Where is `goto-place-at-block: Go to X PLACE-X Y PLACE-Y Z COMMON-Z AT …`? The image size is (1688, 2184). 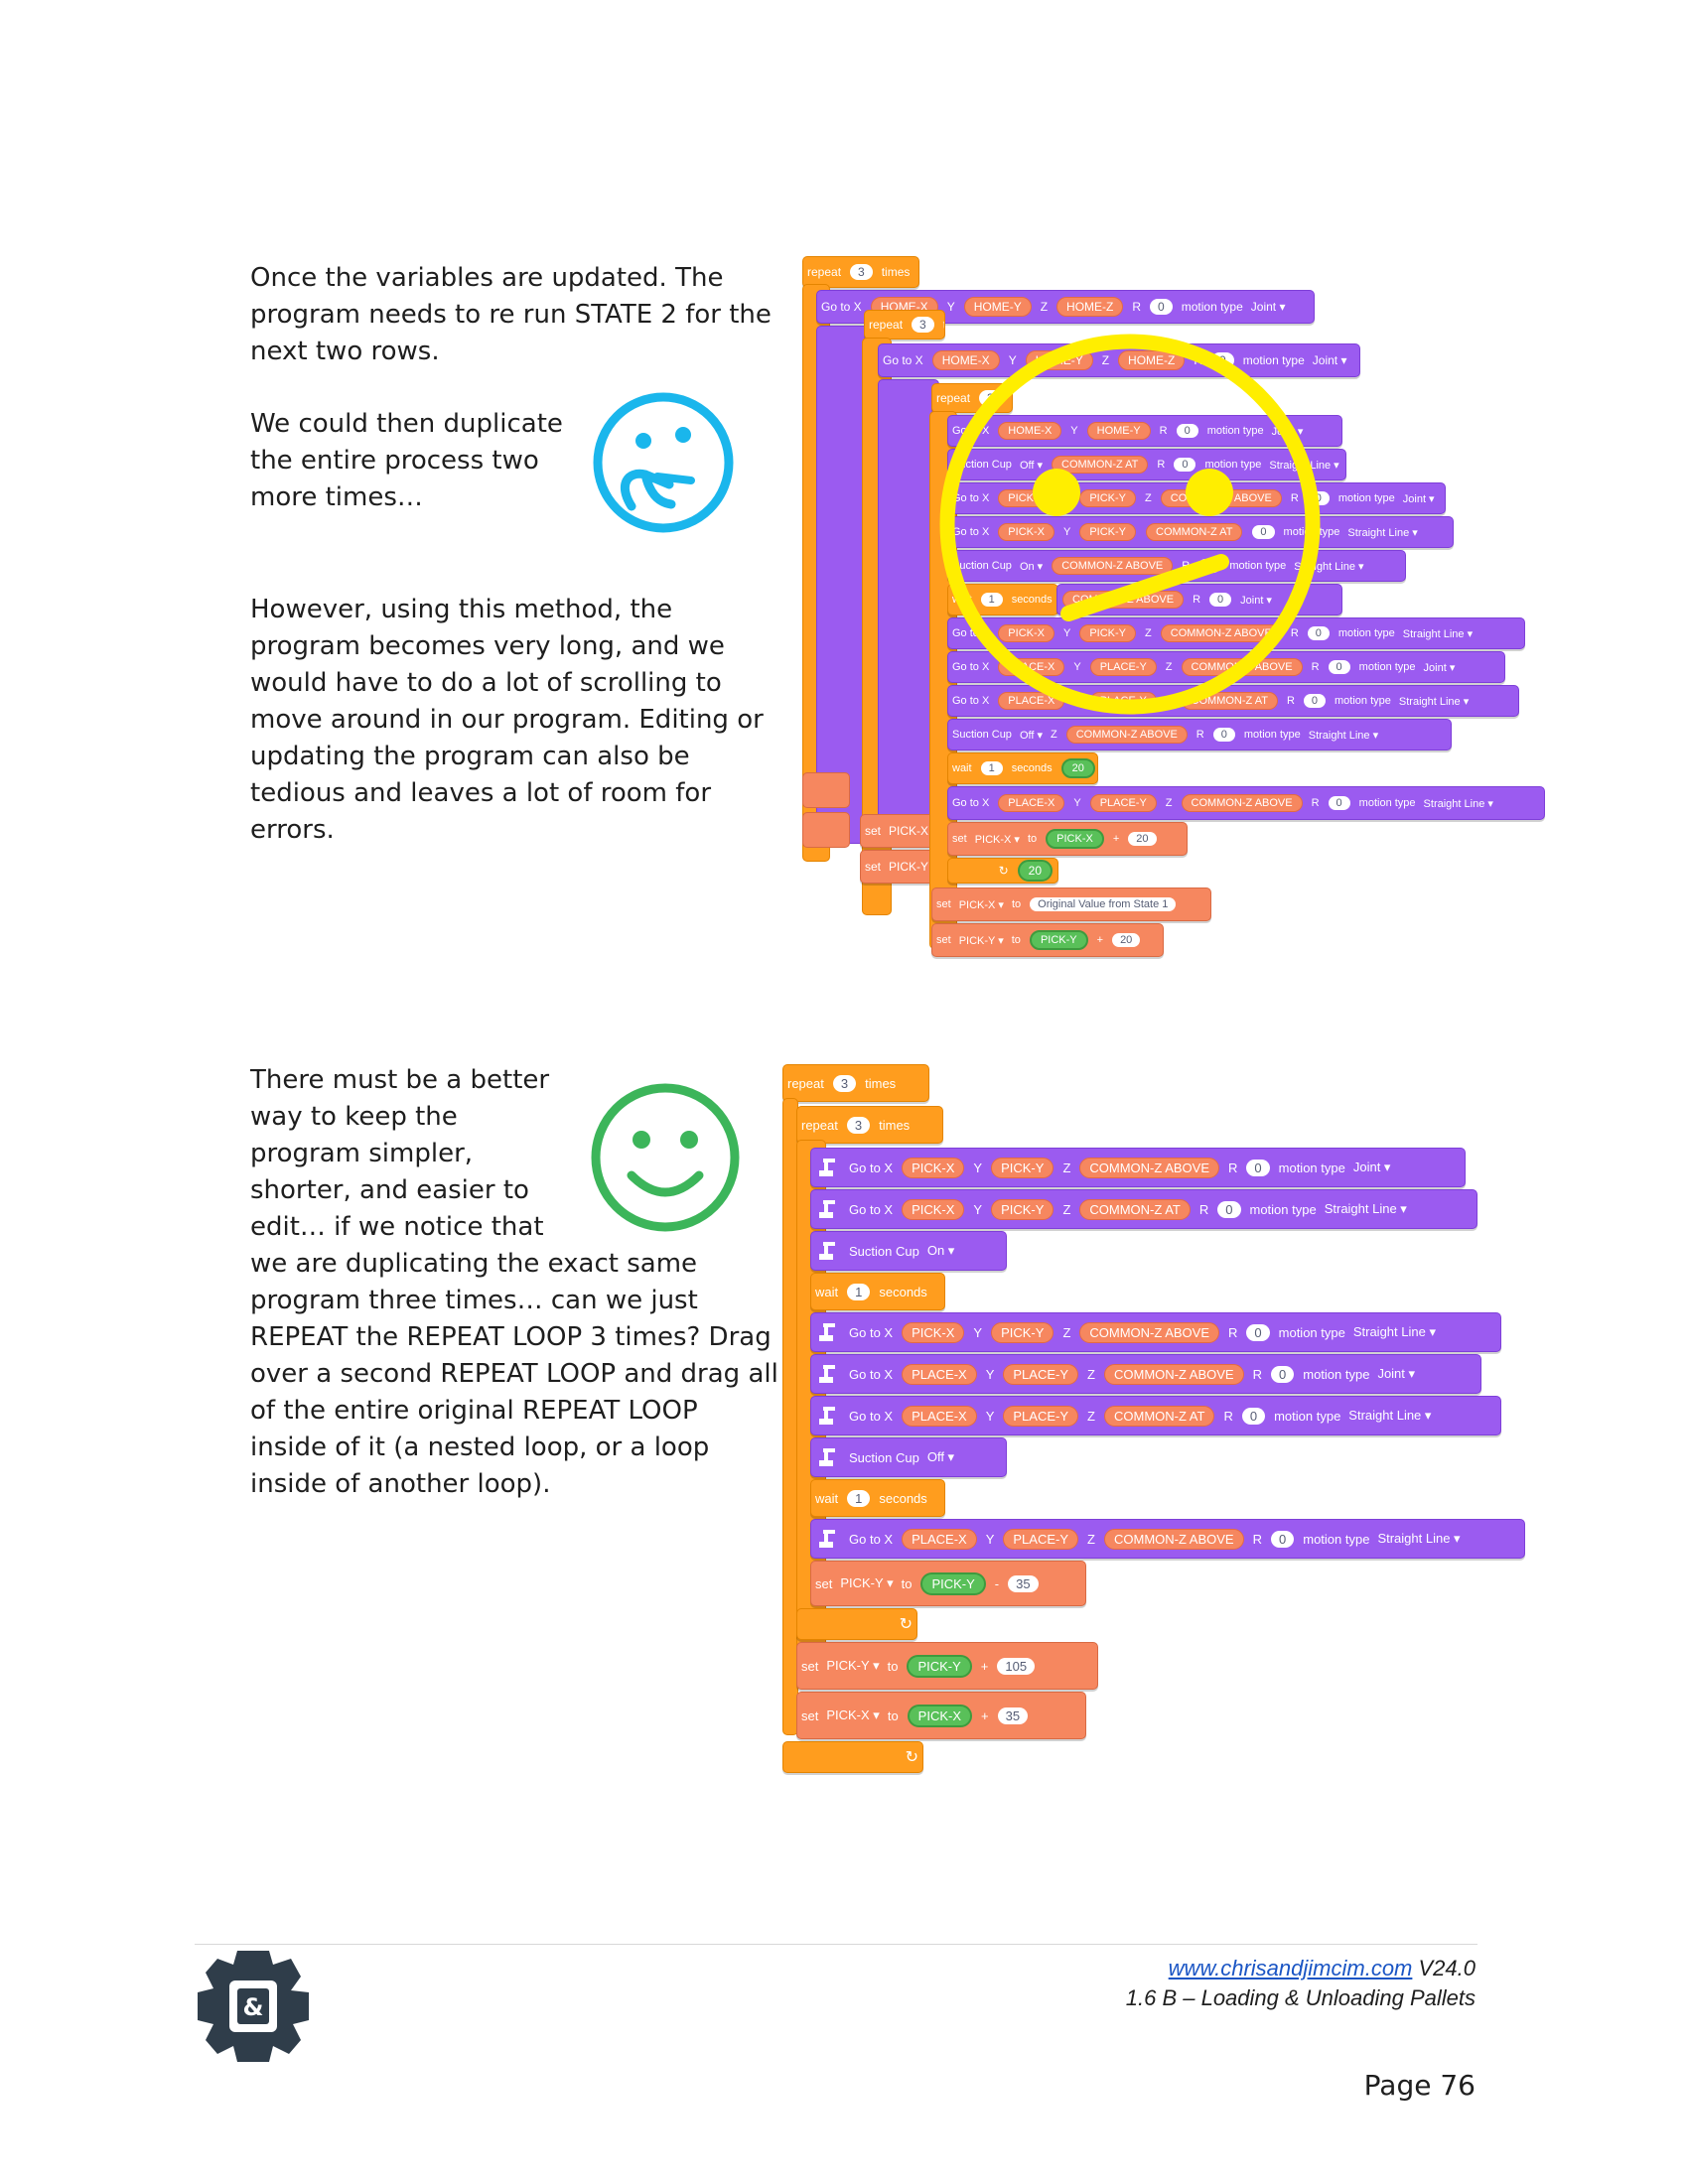
goto-place-at-block: Go to X PLACE-X Y PLACE-Y Z COMMON-Z AT … is located at coordinates (1155, 1415).